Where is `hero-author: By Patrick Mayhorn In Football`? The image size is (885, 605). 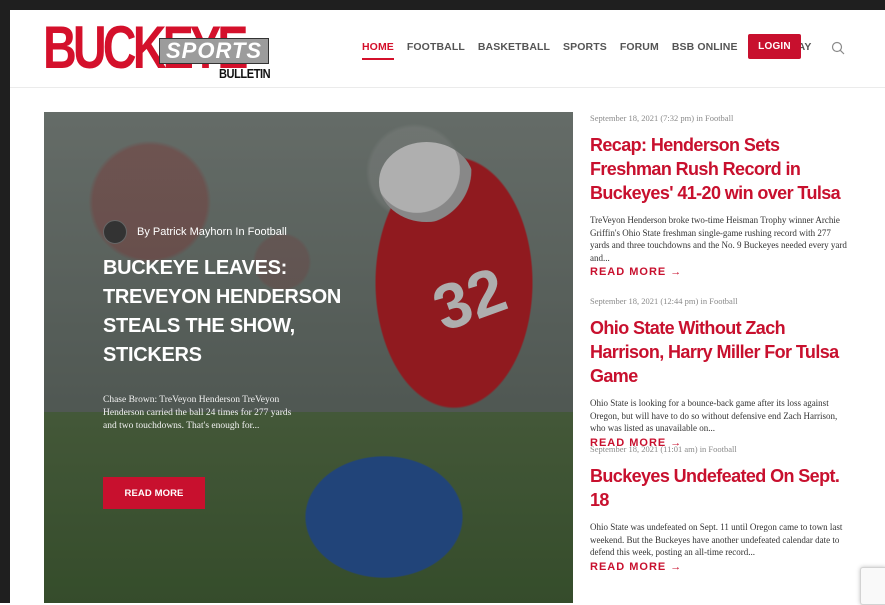
hero-author: By Patrick Mayhorn In Football is located at coordinates (212, 232).